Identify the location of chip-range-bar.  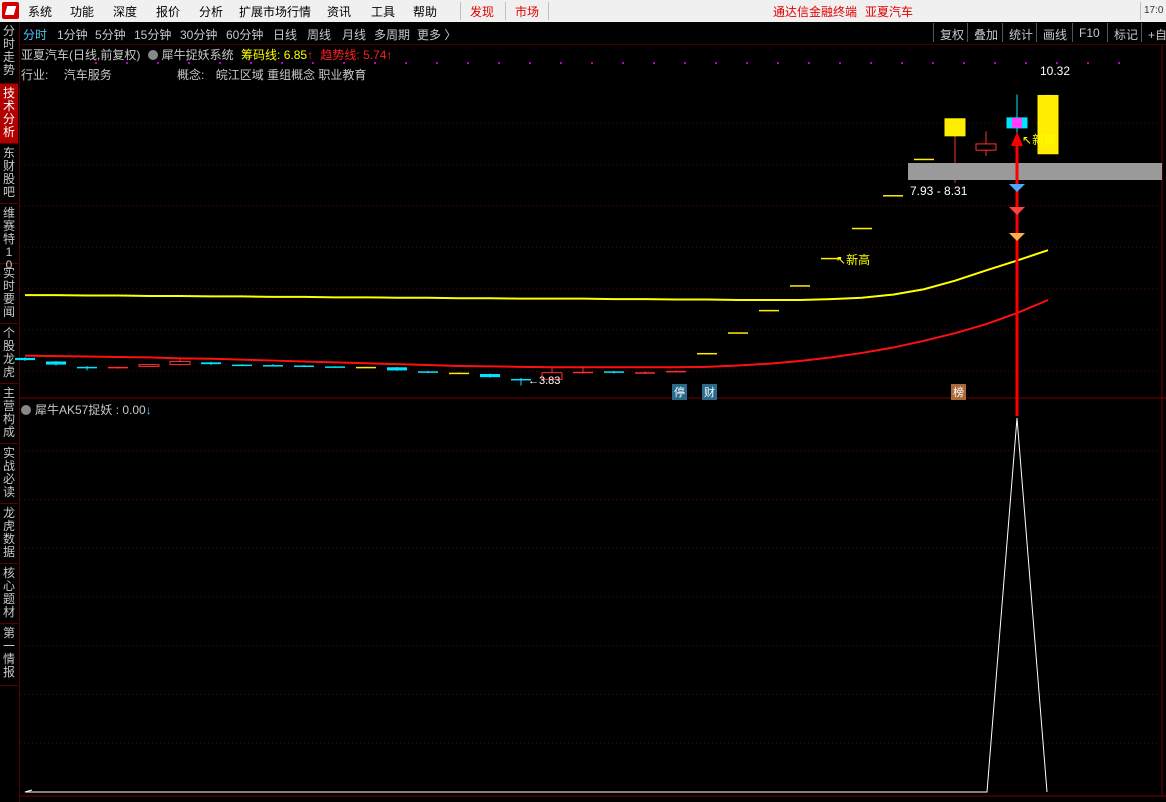
(1035, 171).